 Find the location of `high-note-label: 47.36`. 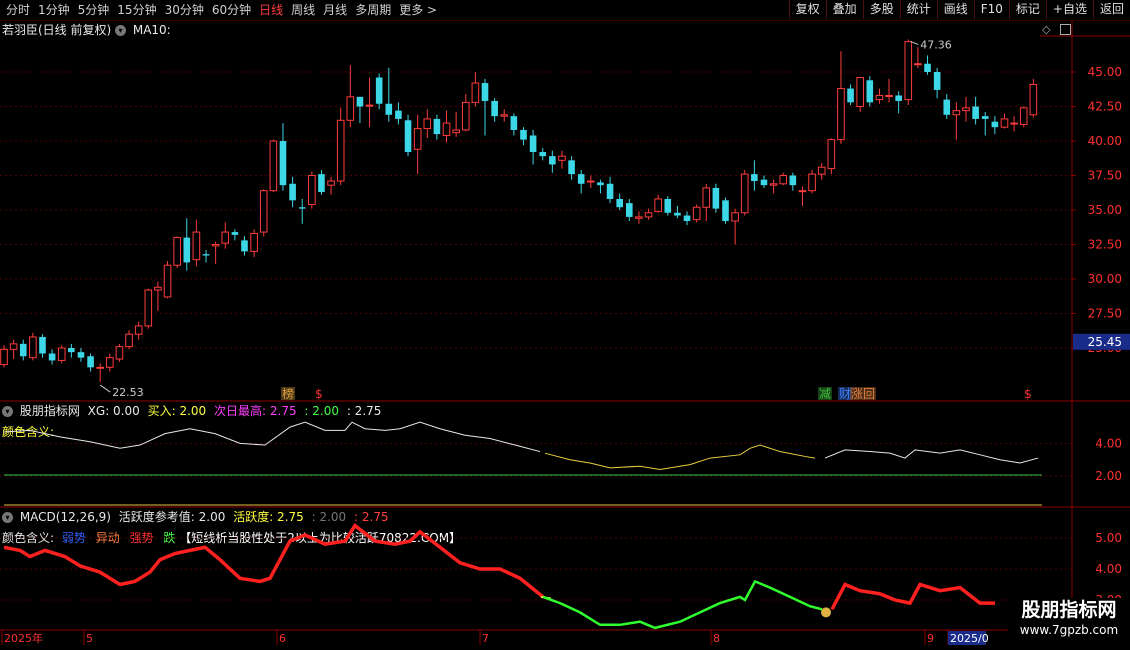

high-note-label: 47.36 is located at coordinates (936, 44).